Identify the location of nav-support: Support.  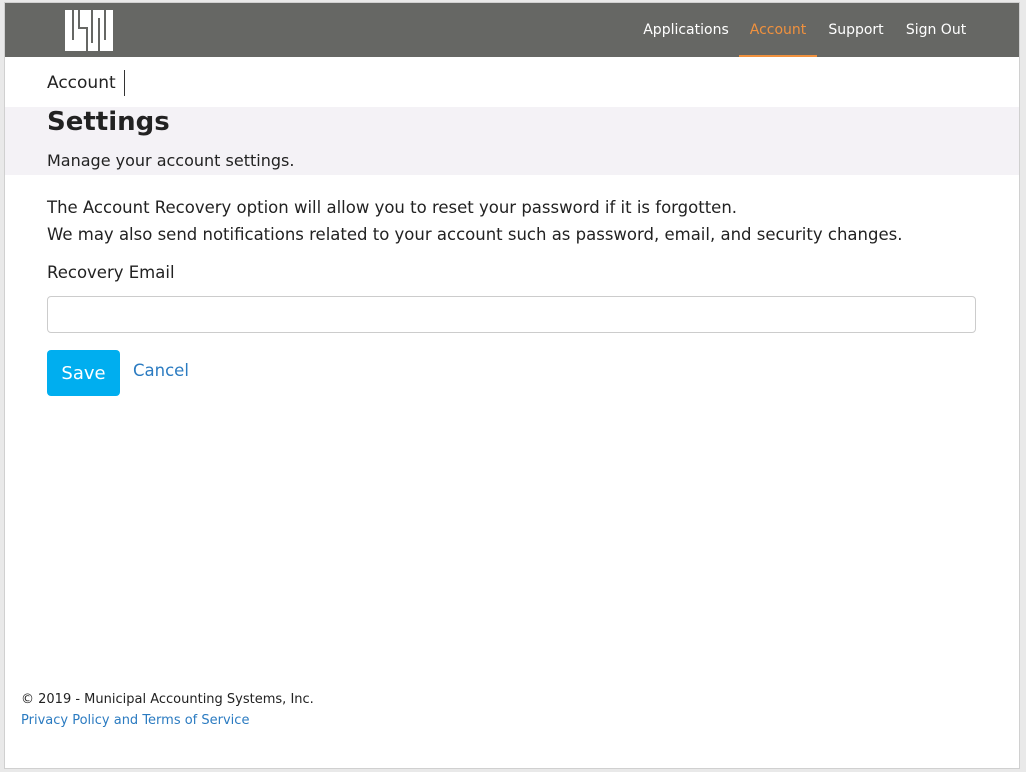
(856, 30).